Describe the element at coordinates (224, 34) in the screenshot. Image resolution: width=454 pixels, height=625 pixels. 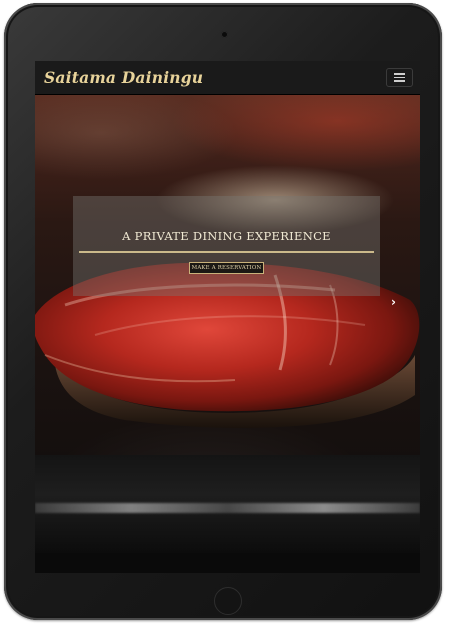
I see `front-camera` at that location.